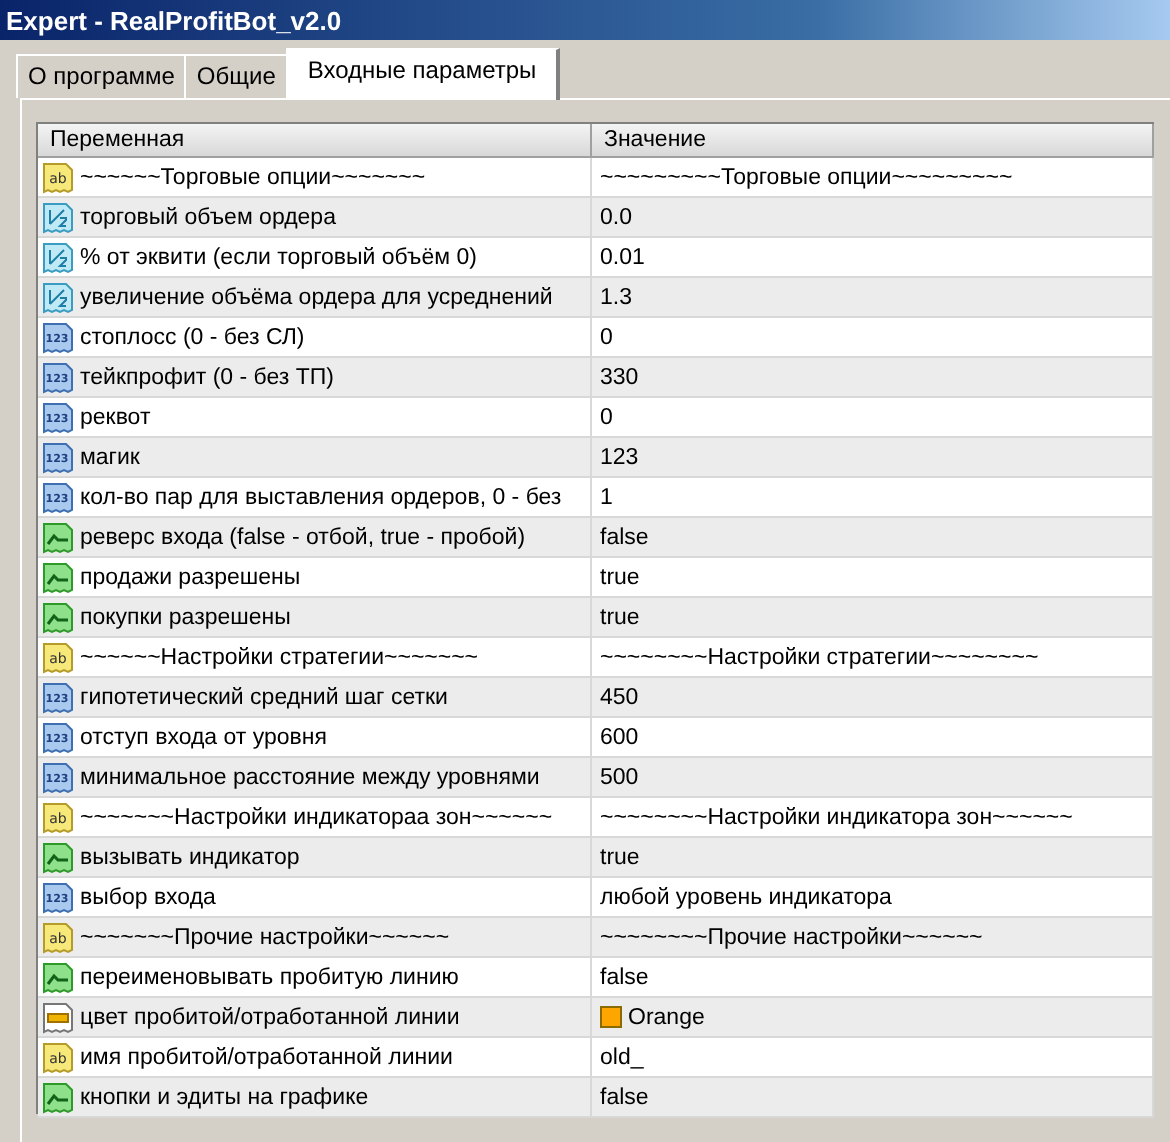  What do you see at coordinates (746, 897) in the screenshot?
I see `parameter-value: любой уровень индикатора` at bounding box center [746, 897].